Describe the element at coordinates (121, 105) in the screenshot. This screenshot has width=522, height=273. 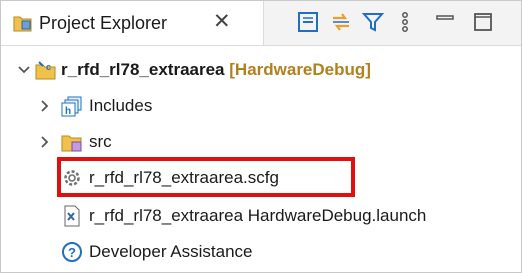
I see `tree-item-label: Includes` at that location.